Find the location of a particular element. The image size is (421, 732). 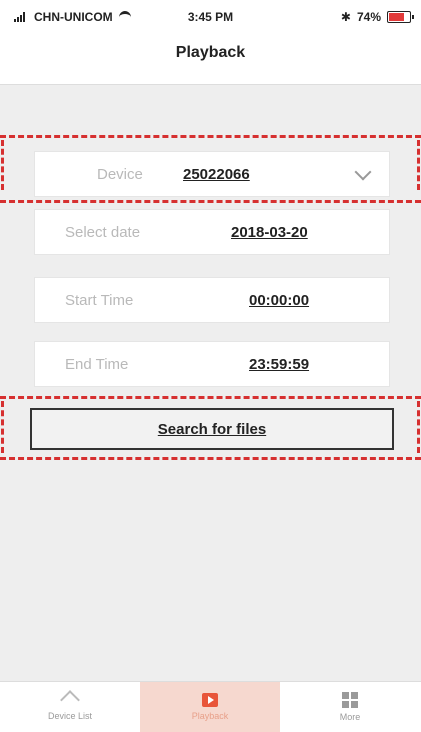

nav-bar: Playback is located at coordinates (210, 60).